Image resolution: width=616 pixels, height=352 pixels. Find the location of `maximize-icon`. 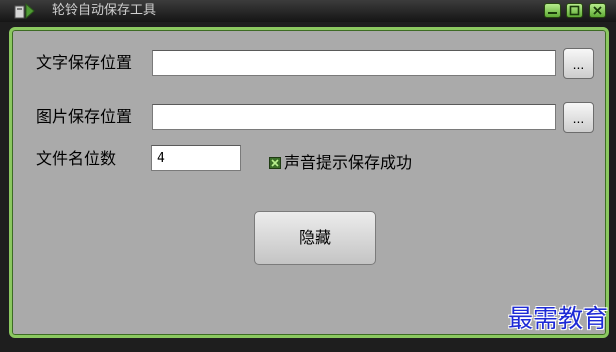

maximize-icon is located at coordinates (574, 10).